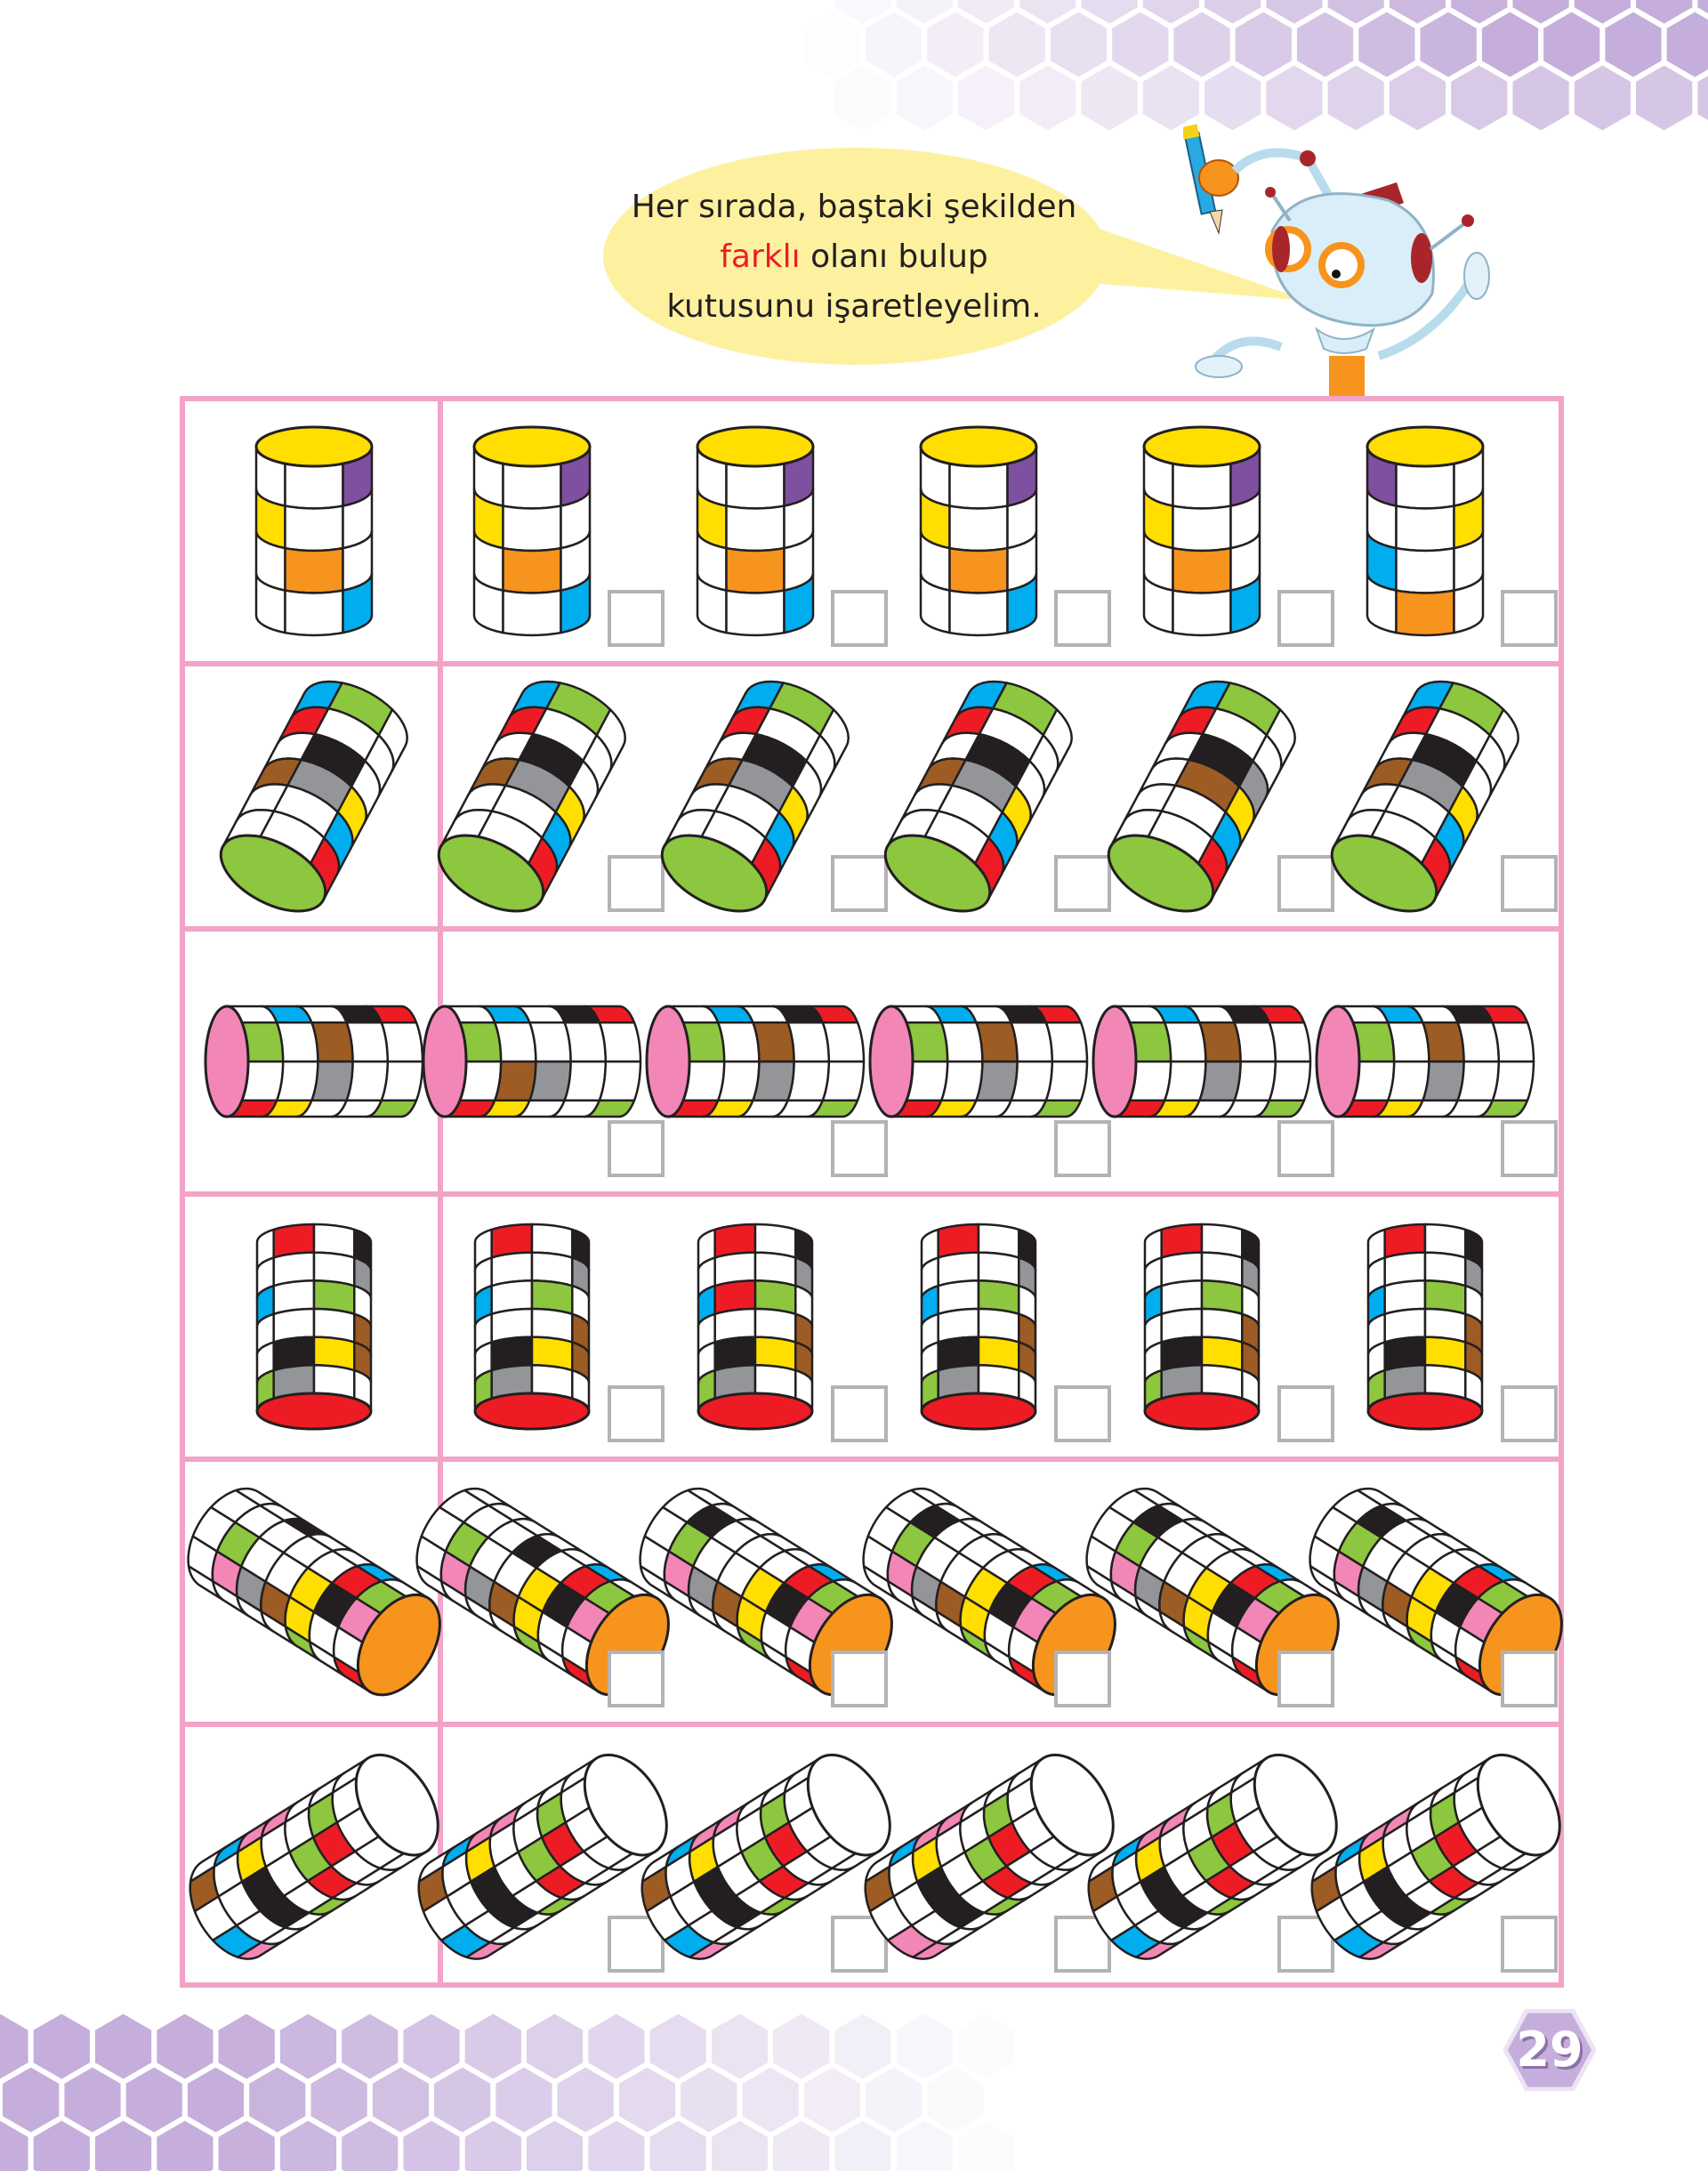 The image size is (1708, 2171). Describe the element at coordinates (854, 307) in the screenshot. I see `instruction-line-3: kutusunu işaretleyelim.` at that location.